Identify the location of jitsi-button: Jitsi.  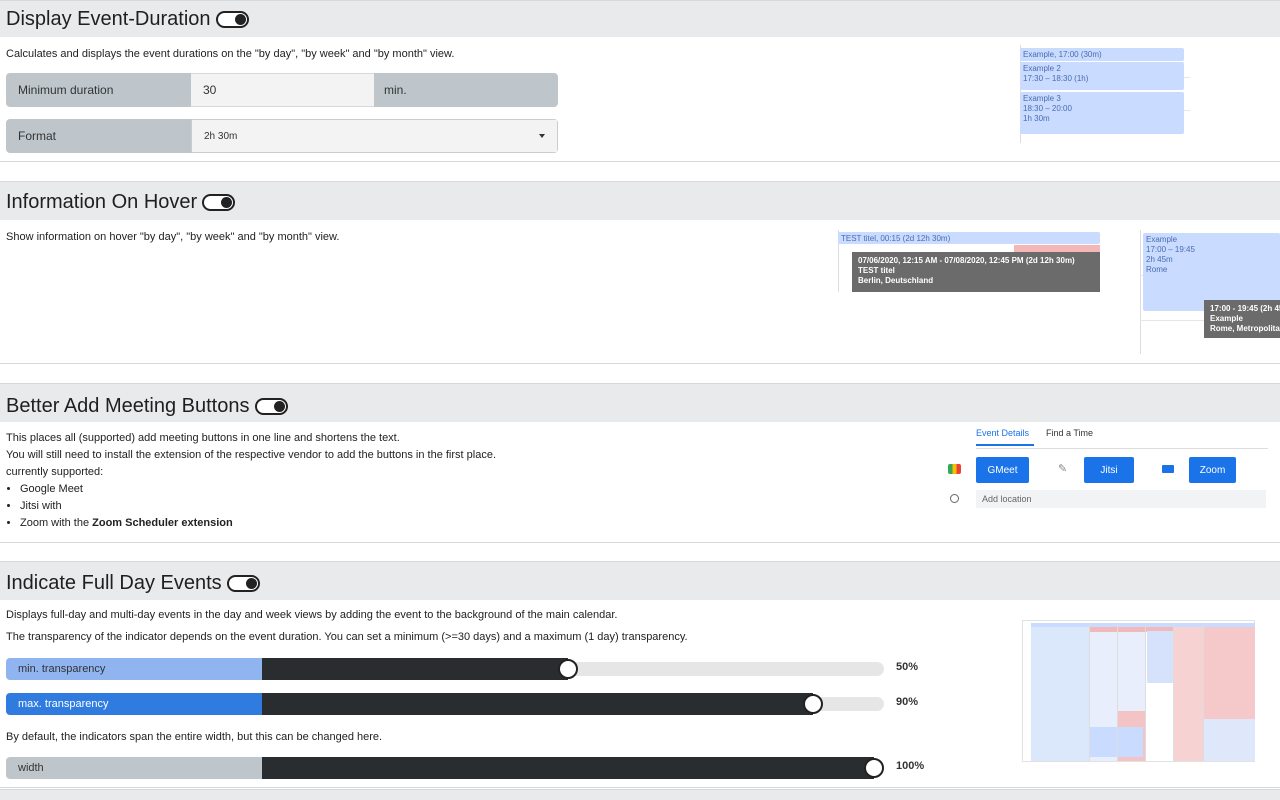
(1109, 470).